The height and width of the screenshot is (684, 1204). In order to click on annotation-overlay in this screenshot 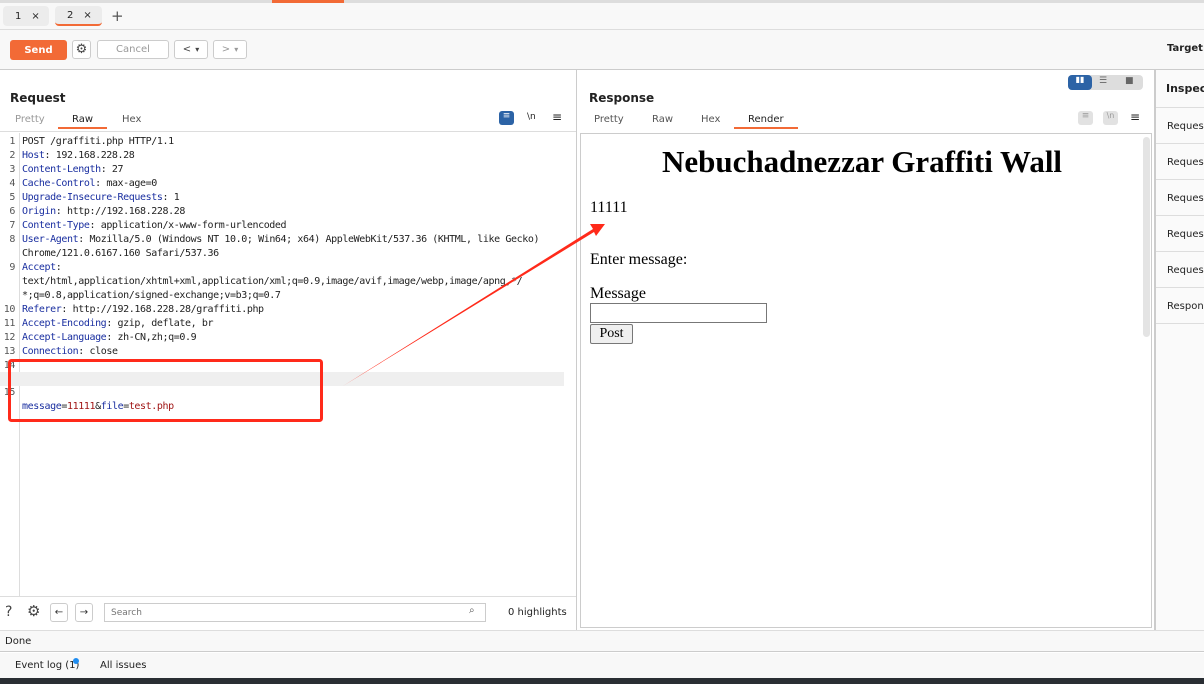, I will do `click(306, 323)`.